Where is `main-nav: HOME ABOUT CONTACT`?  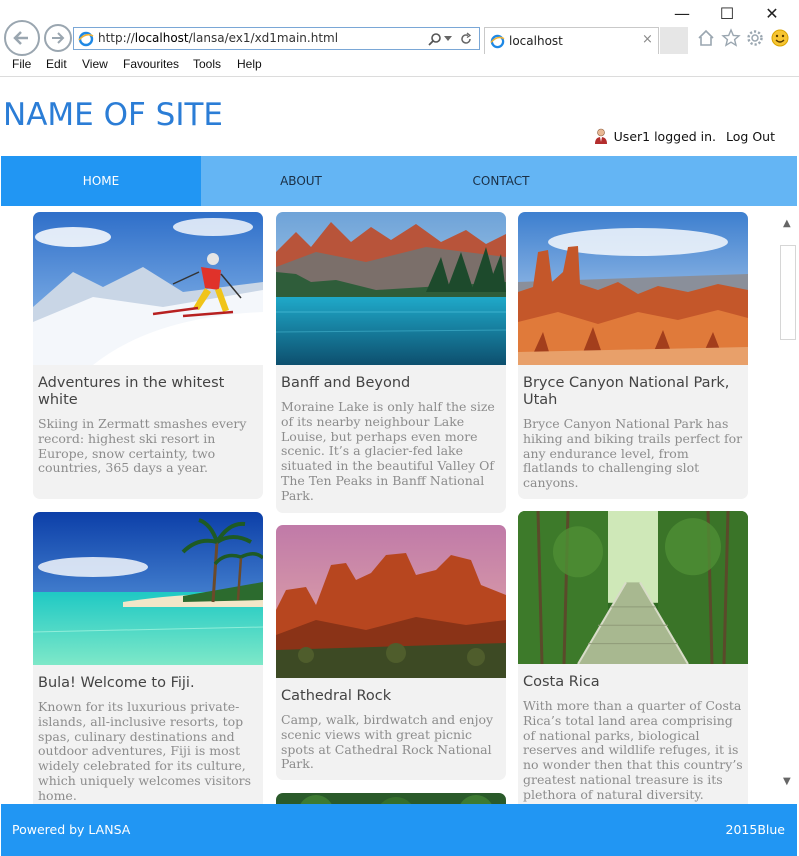 main-nav: HOME ABOUT CONTACT is located at coordinates (399, 181).